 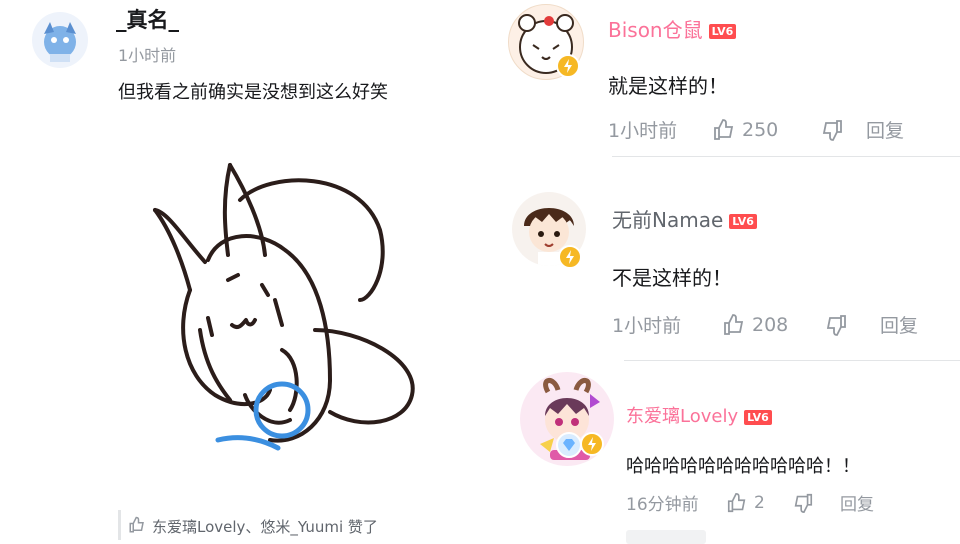 What do you see at coordinates (253, 92) in the screenshot?
I see `left-comment-text: 但我看之前确实是没想到这么好笑` at bounding box center [253, 92].